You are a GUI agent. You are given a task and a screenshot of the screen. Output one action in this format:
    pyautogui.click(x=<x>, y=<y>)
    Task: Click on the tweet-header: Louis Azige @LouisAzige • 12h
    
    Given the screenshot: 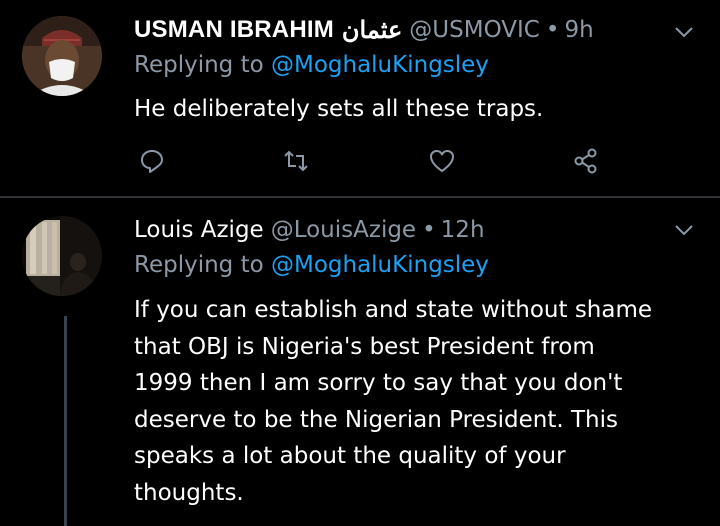 What is the action you would take?
    pyautogui.click(x=309, y=230)
    